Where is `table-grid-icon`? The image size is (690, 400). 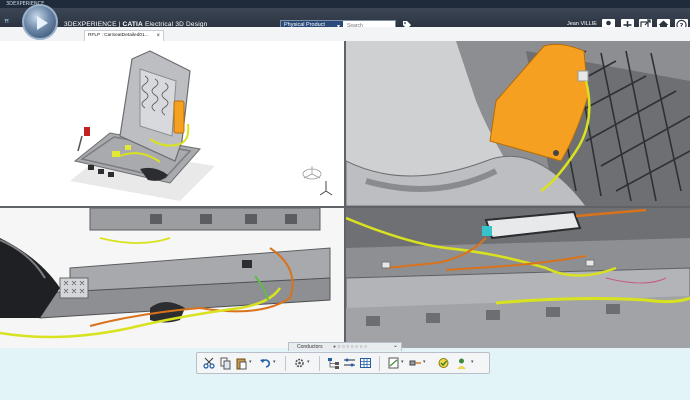 table-grid-icon is located at coordinates (365, 363).